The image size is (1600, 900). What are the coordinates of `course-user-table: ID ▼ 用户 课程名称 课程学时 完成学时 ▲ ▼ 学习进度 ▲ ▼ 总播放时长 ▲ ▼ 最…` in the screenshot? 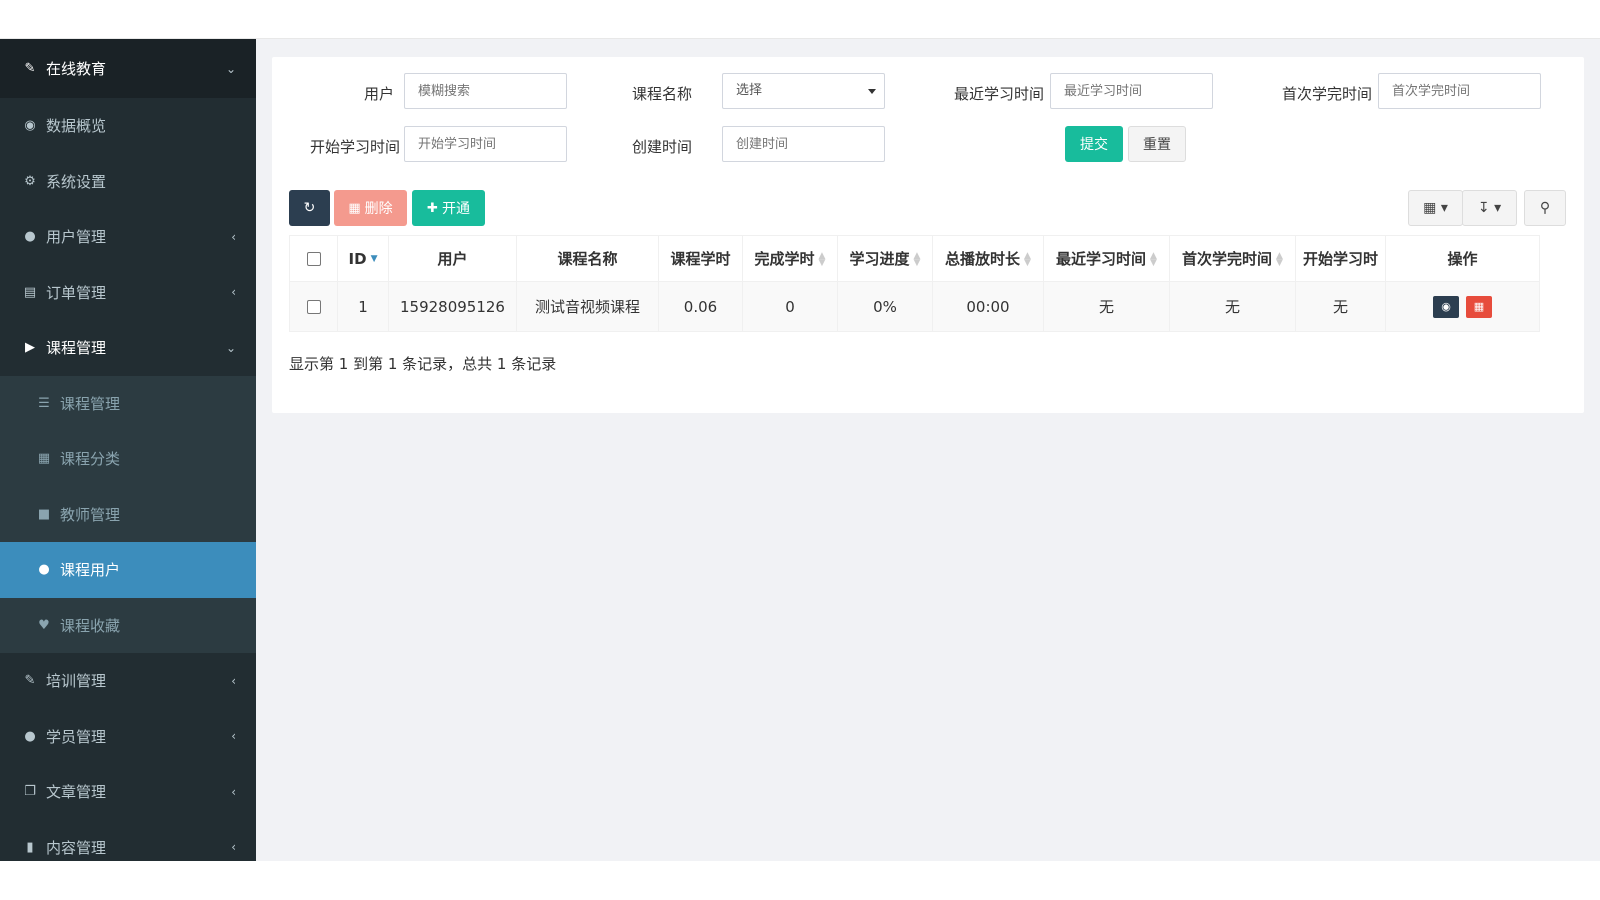 It's located at (914, 283).